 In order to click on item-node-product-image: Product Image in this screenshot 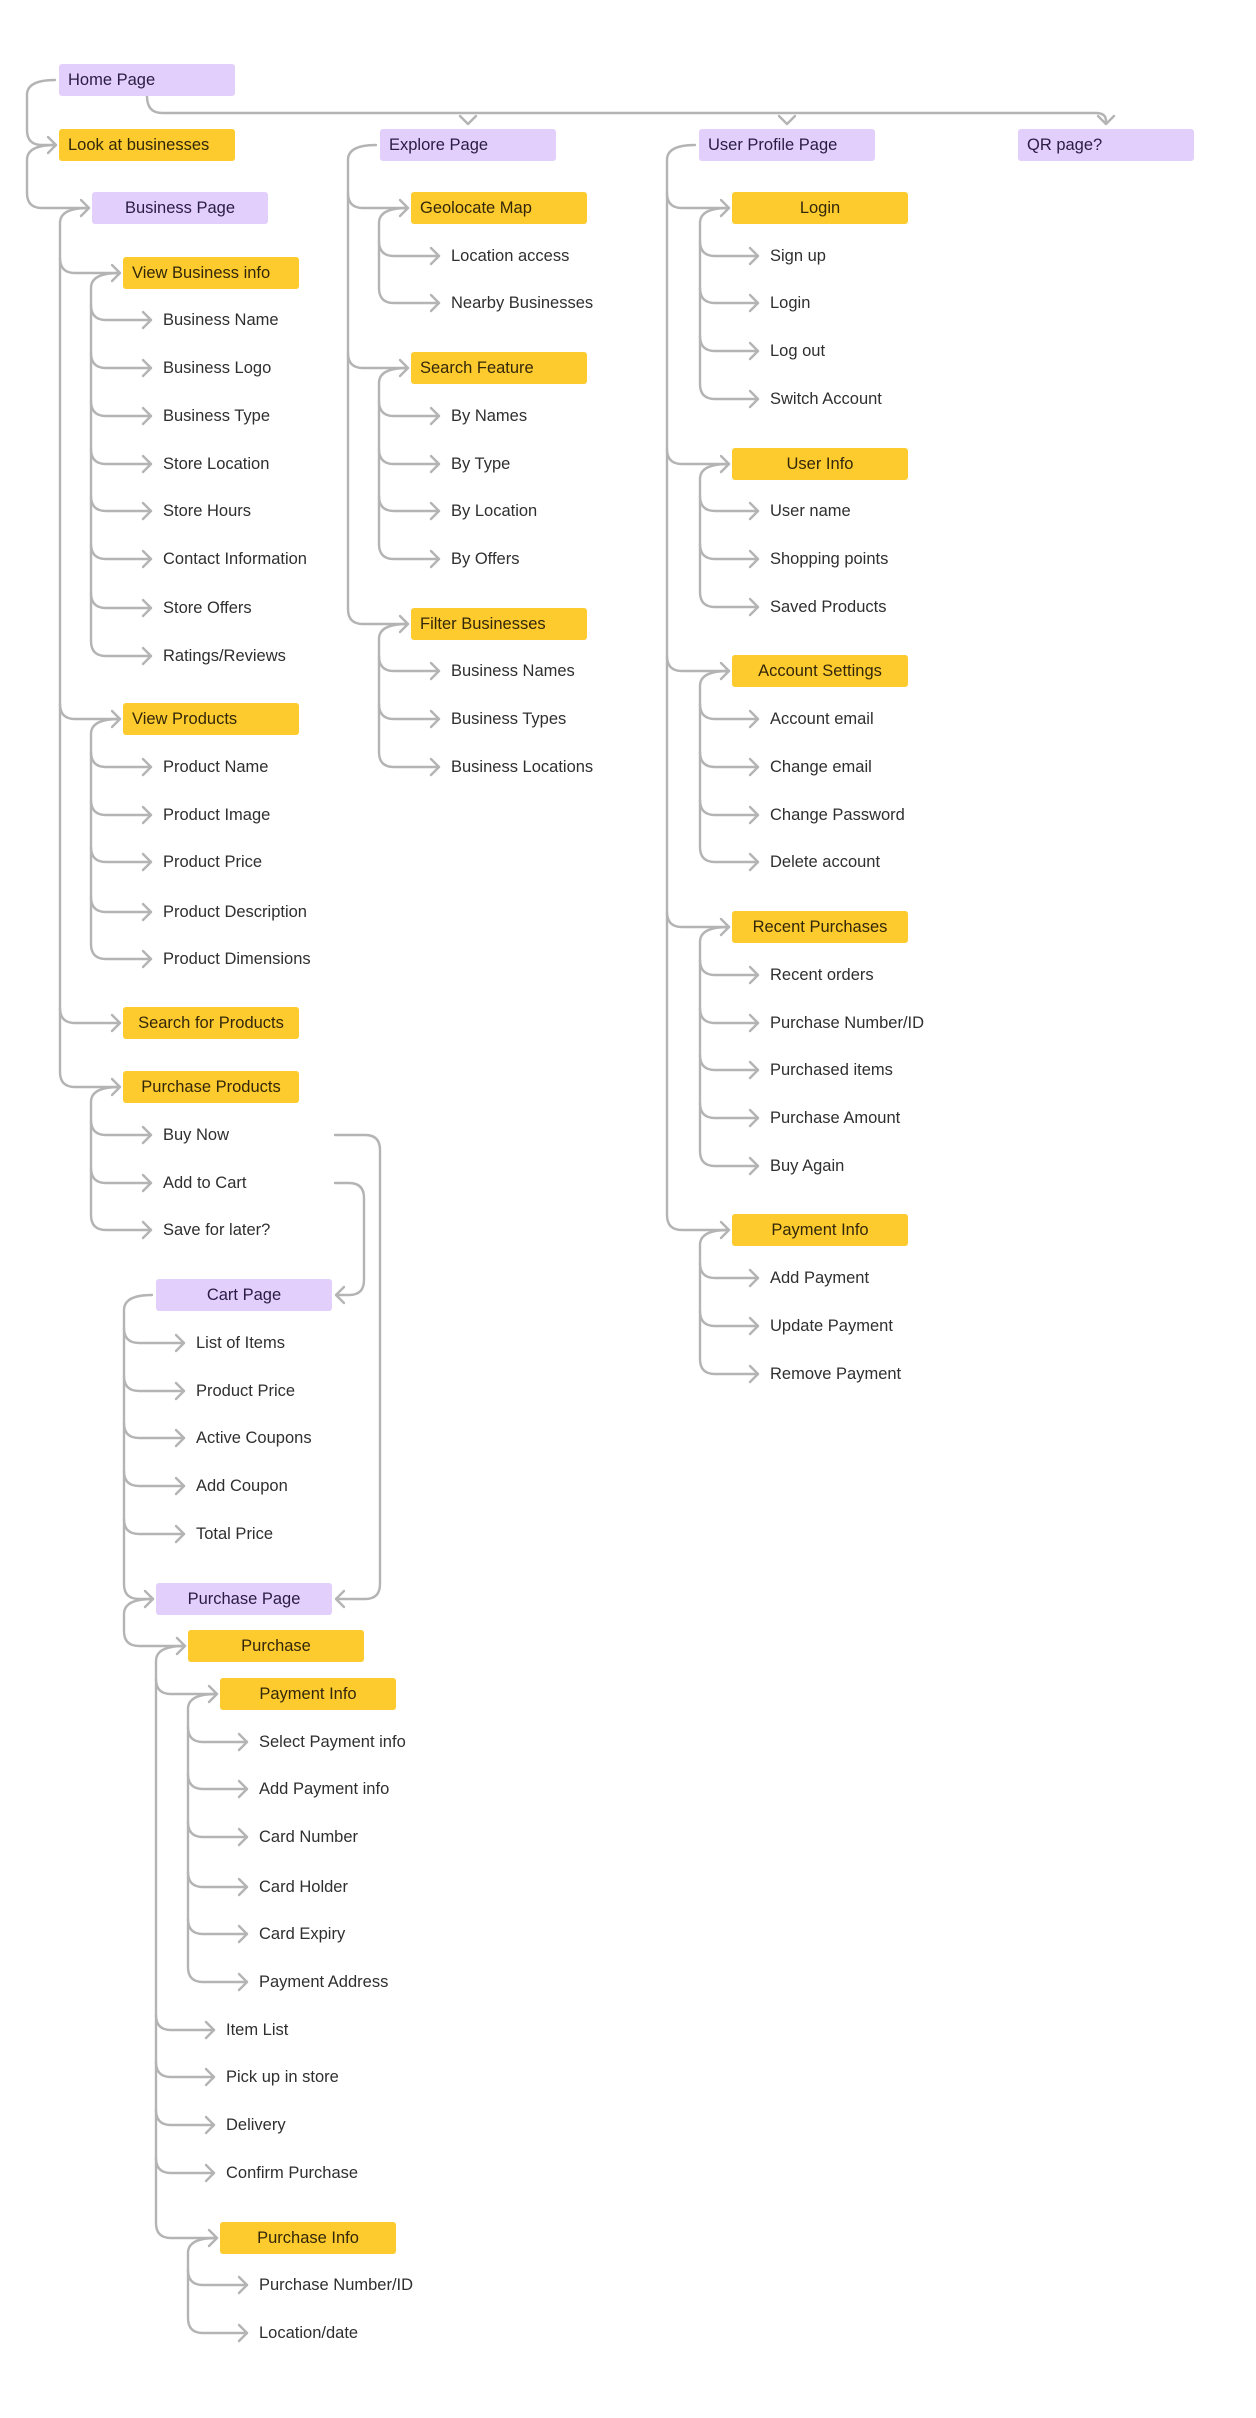, I will do `click(217, 815)`.